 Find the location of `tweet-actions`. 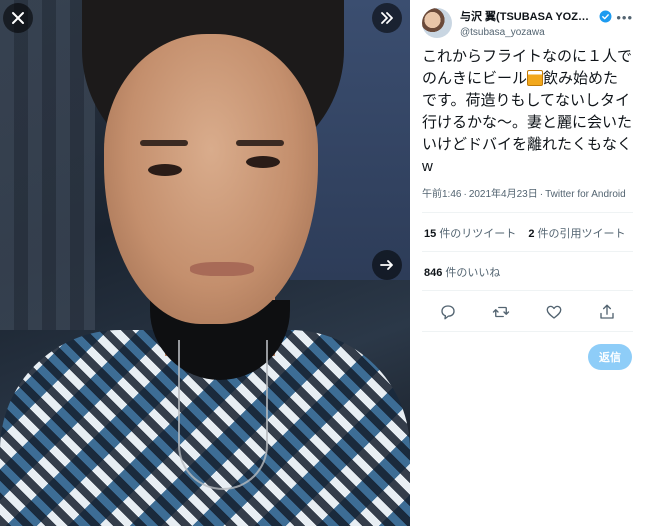

tweet-actions is located at coordinates (527, 306).